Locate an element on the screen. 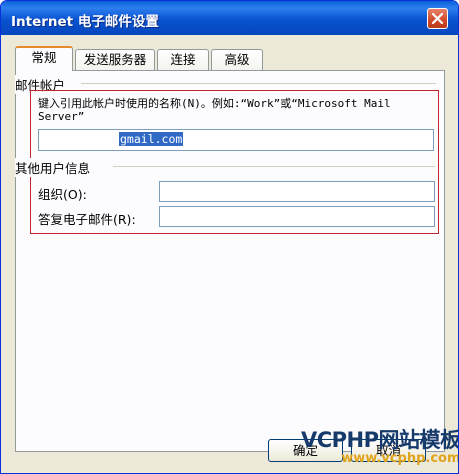 This screenshot has width=459, height=474. watermark-url: www.vcphp.com is located at coordinates (400, 458).